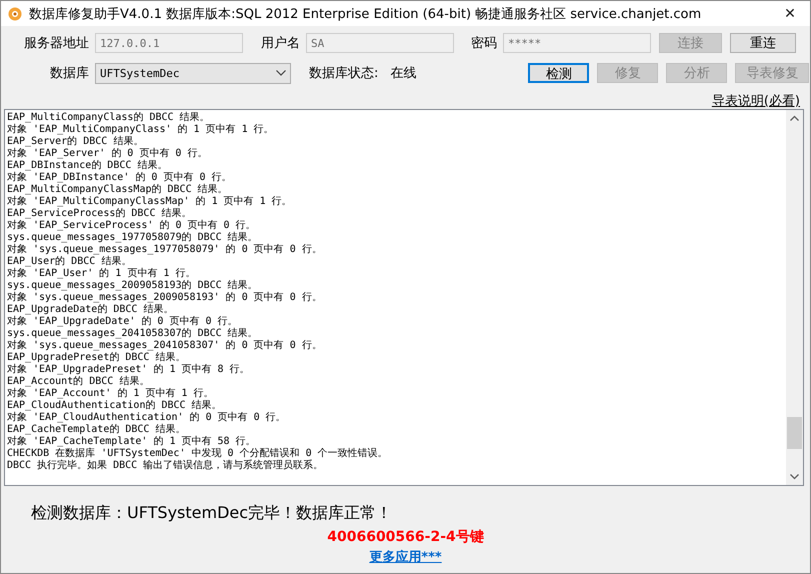 The height and width of the screenshot is (574, 811). Describe the element at coordinates (115, 406) in the screenshot. I see `log-line: EAP_CloudAuthentication的 DBCC 结果。` at that location.